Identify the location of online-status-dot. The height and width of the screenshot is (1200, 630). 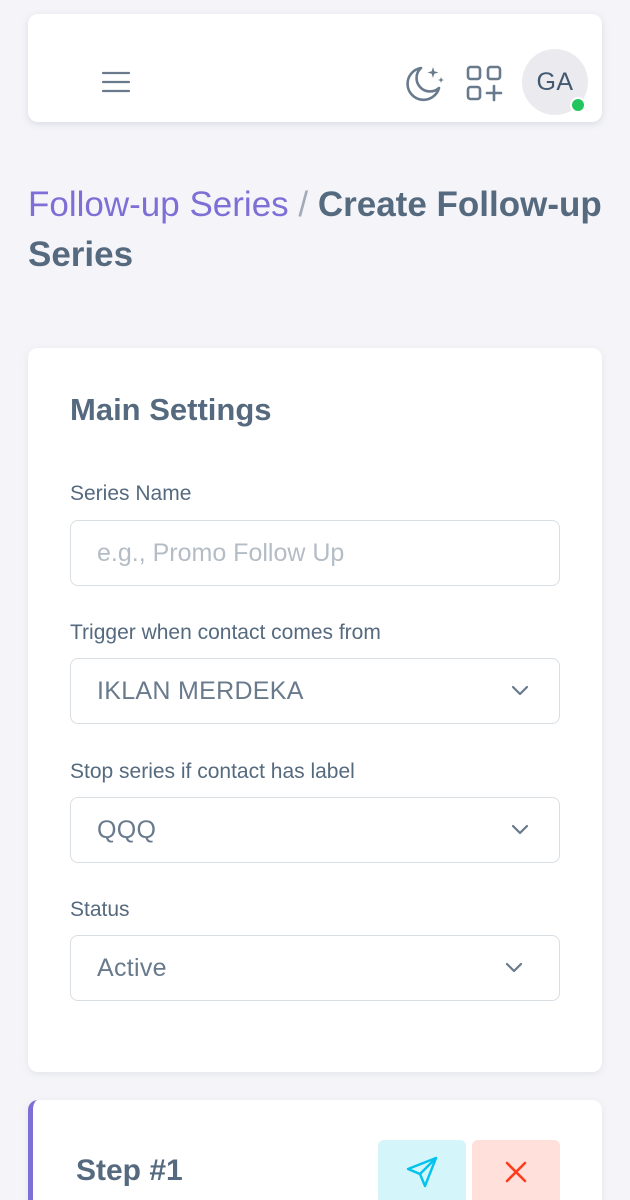
(578, 105).